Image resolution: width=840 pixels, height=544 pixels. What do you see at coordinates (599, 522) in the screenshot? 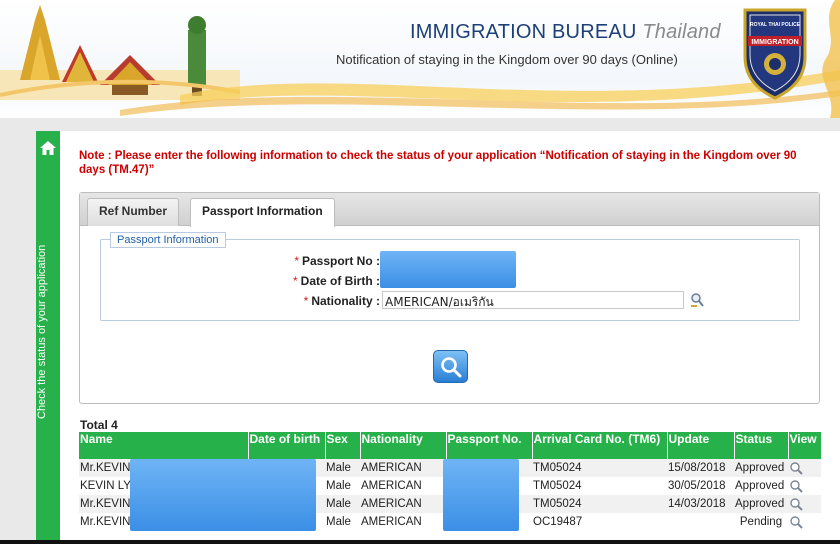
I see `cell-tm6: OC19487` at bounding box center [599, 522].